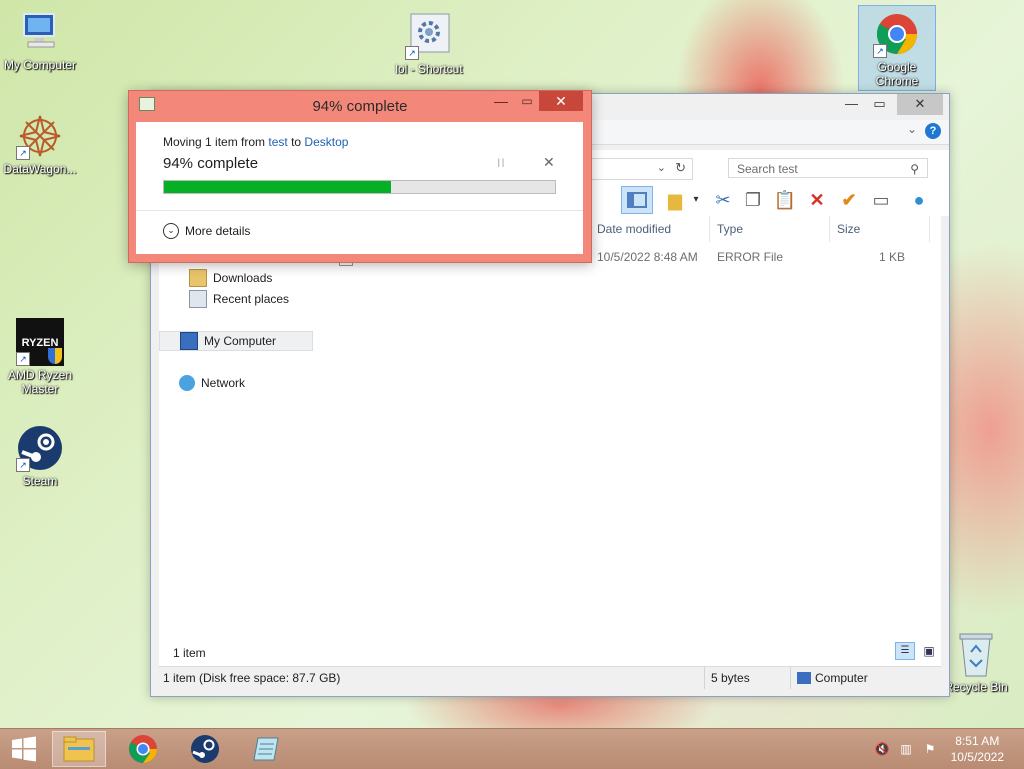 The image size is (1024, 769). I want to click on ryzen-icon: RYZEN ↗, so click(40, 342).